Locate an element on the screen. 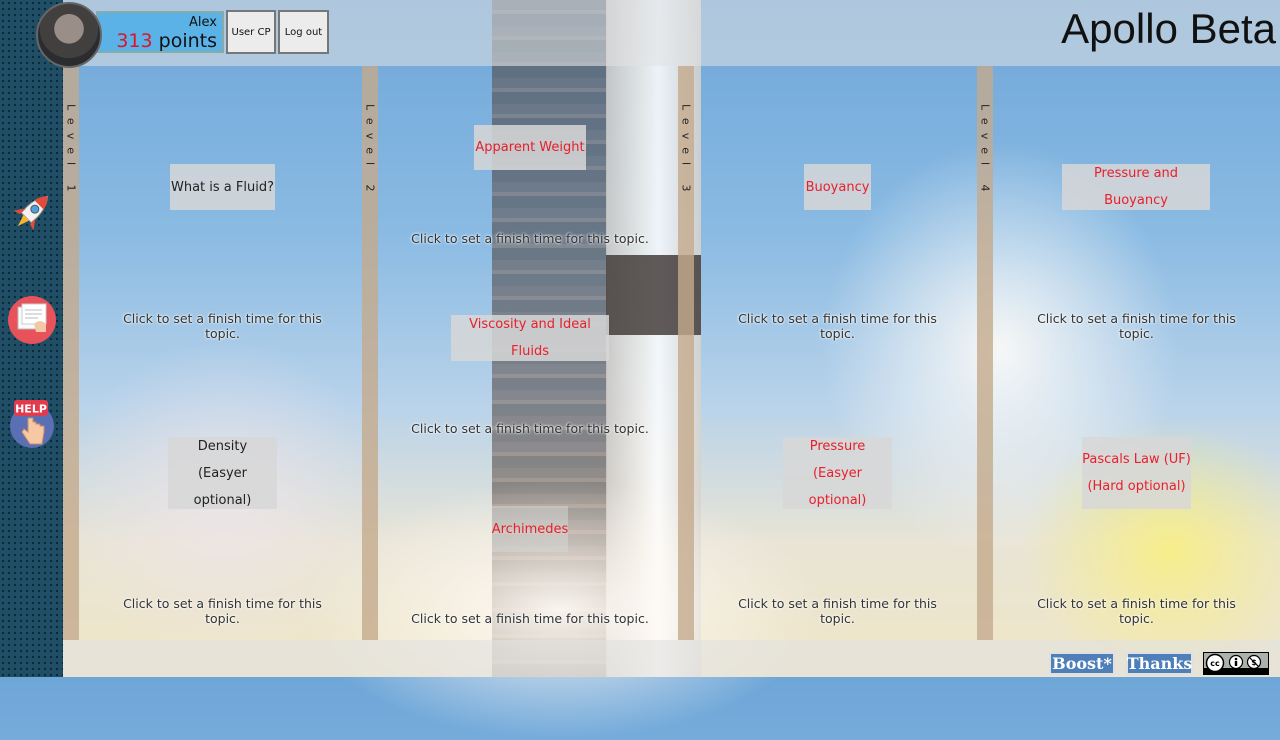 Image resolution: width=1280 pixels, height=740 pixels. user-cp-button: User CP is located at coordinates (251, 32).